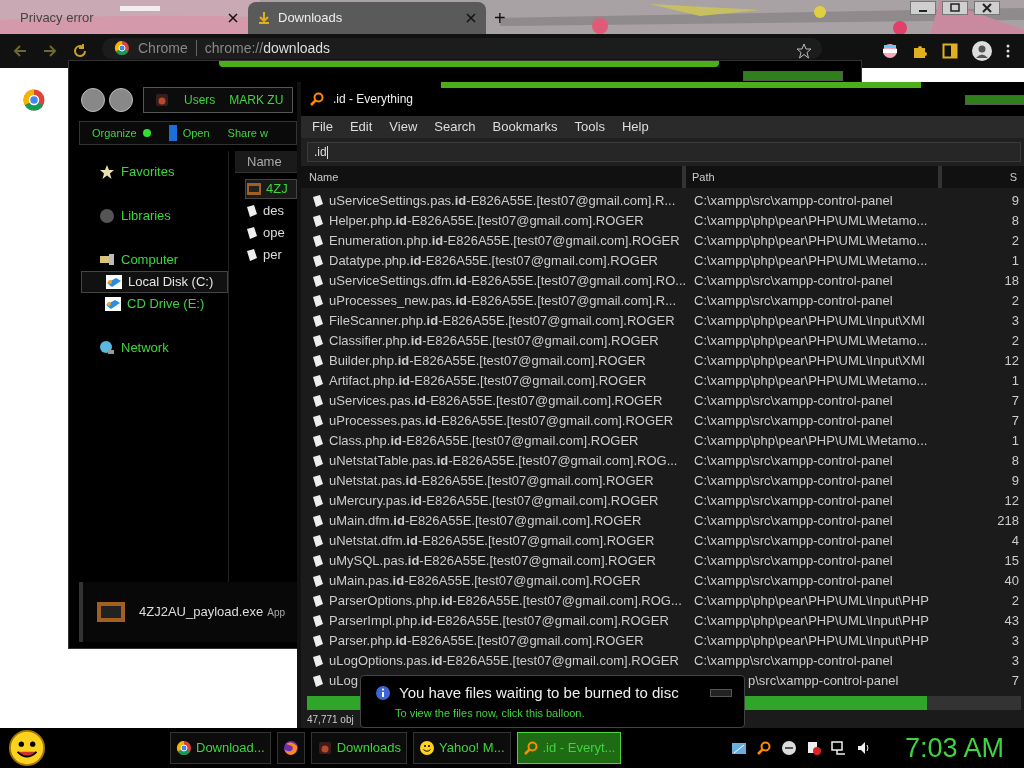  What do you see at coordinates (1011, 561) in the screenshot?
I see `file-size: 15` at bounding box center [1011, 561].